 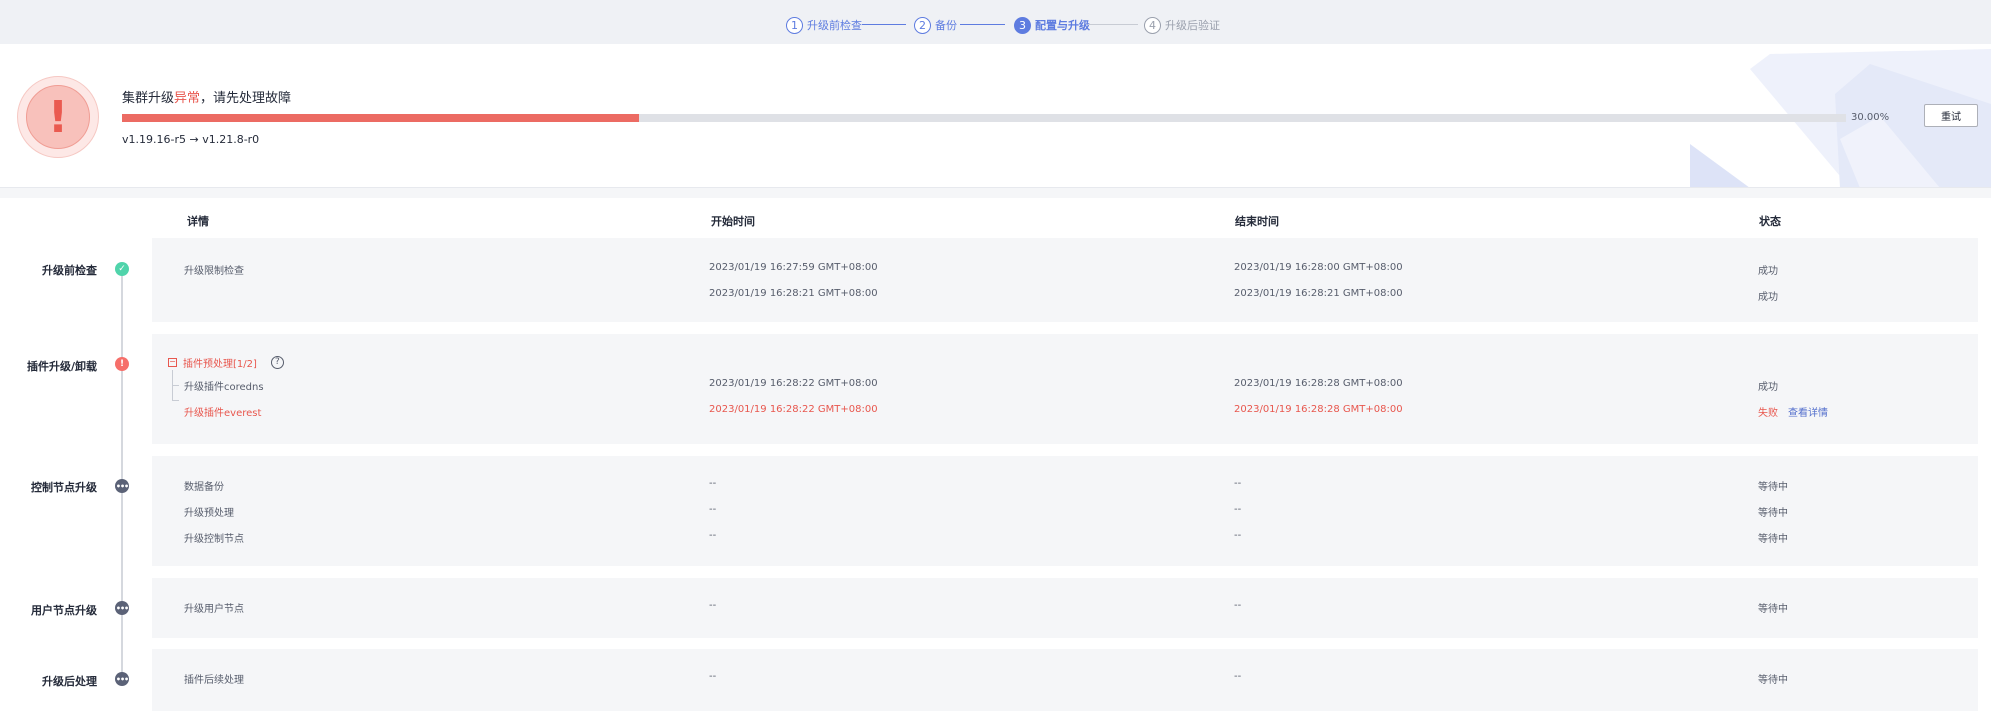 I want to click on table-row: 升级用户节点 -- -- 等待中, so click(x=1065, y=608).